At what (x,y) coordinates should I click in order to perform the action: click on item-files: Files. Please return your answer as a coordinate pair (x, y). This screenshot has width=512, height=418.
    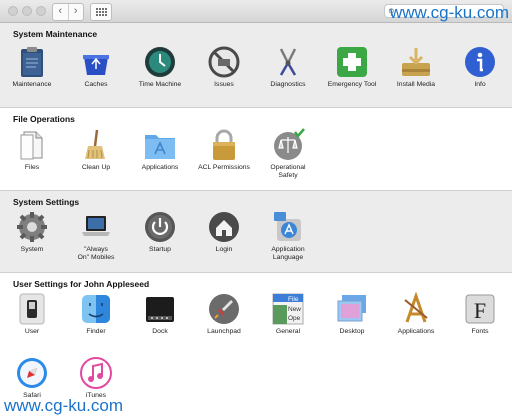
    Looking at the image, I should click on (32, 150).